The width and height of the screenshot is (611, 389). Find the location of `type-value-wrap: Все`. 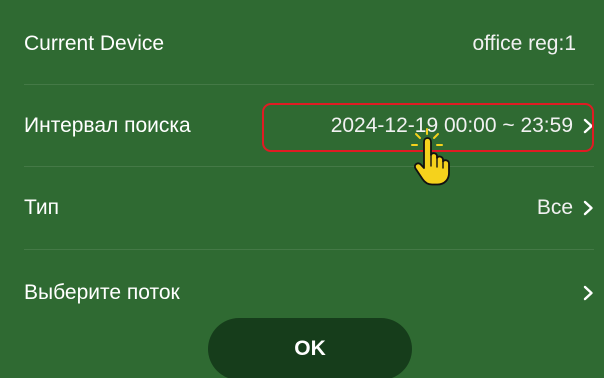

type-value-wrap: Все is located at coordinates (565, 208).